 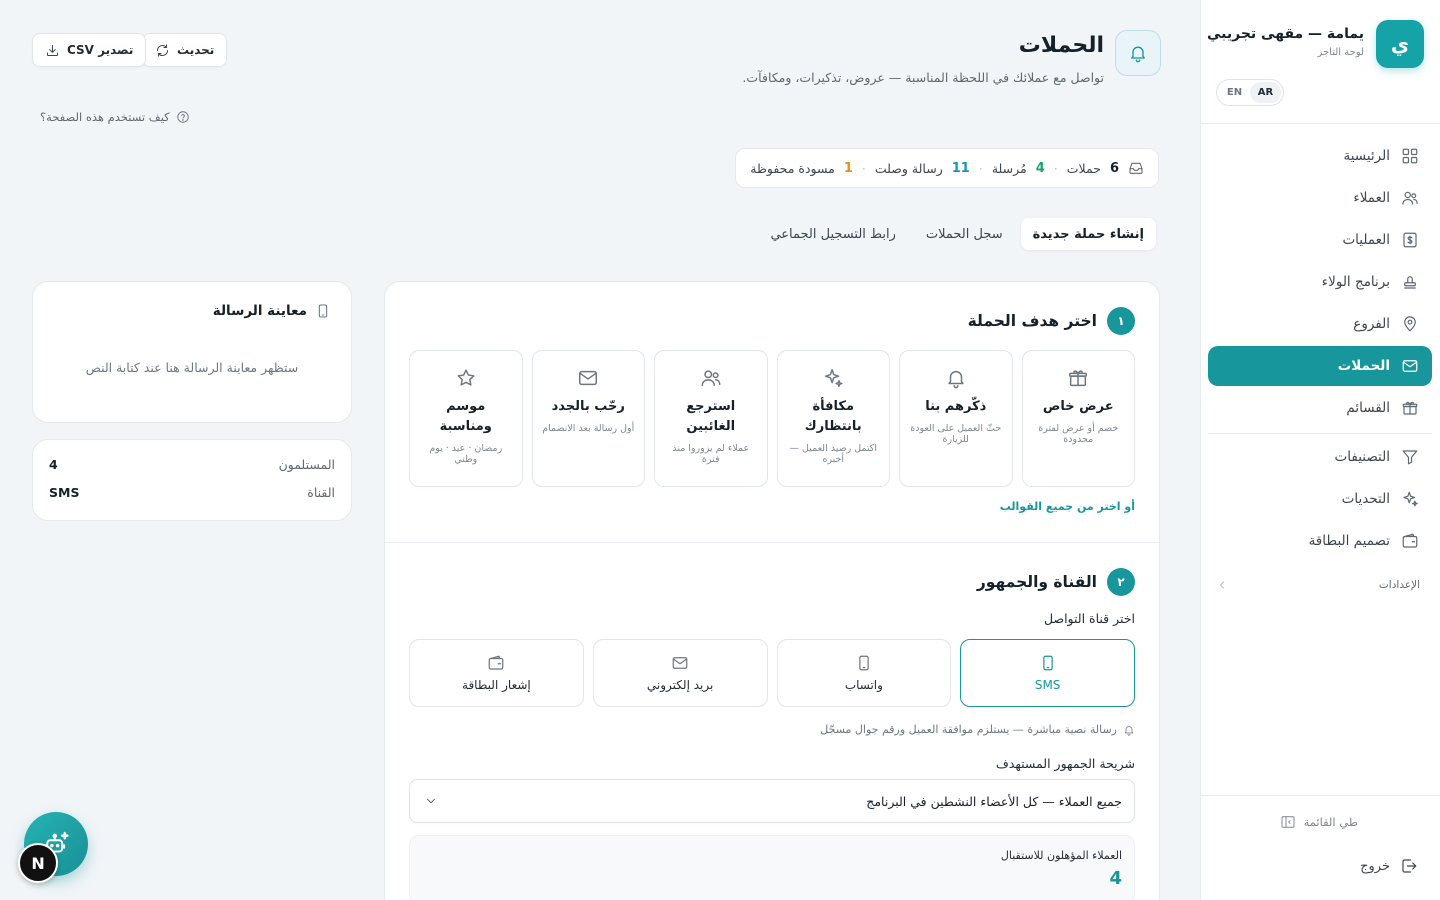 I want to click on campaigns-label: حملات, so click(x=1083, y=168).